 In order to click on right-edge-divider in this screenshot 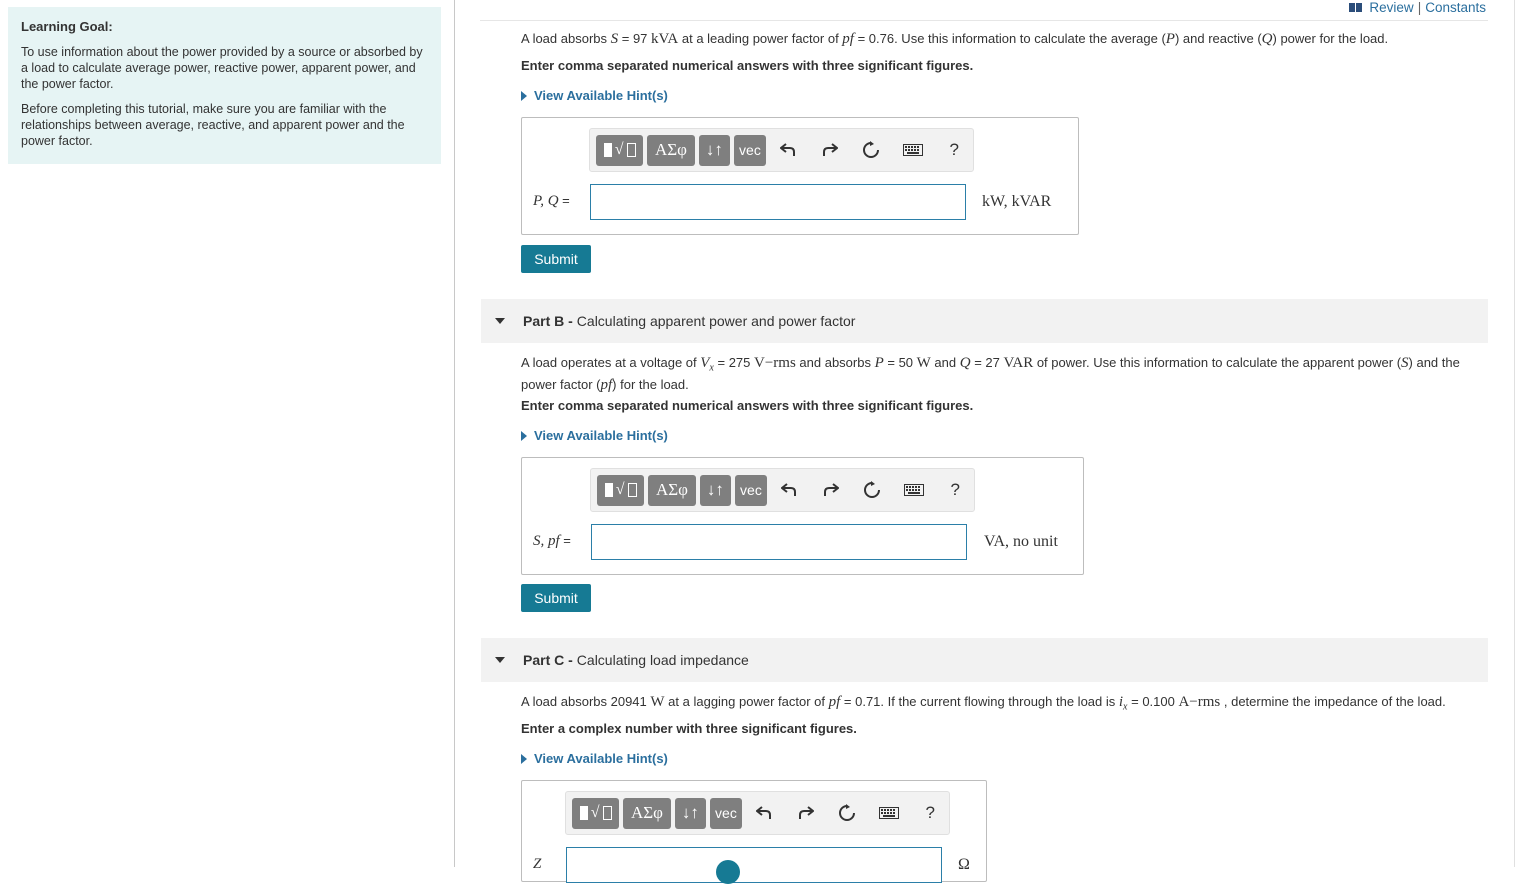, I will do `click(1514, 433)`.